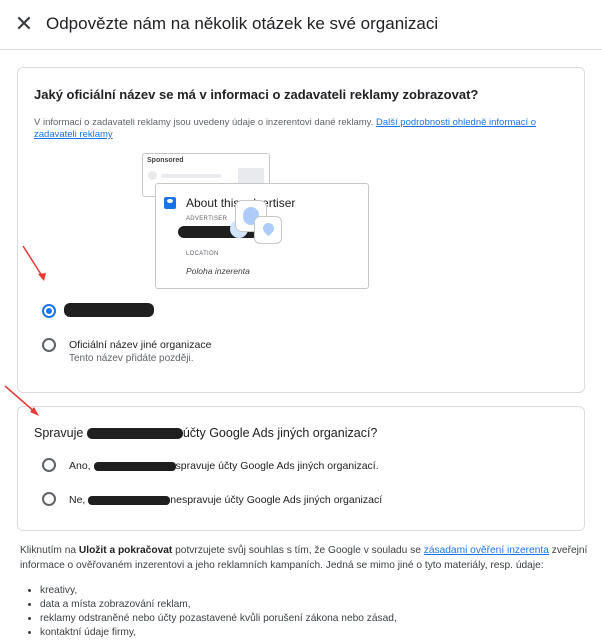 Image resolution: width=602 pixels, height=640 pixels. Describe the element at coordinates (218, 633) in the screenshot. I see `list-item: kontaktní údaje firmy,` at that location.